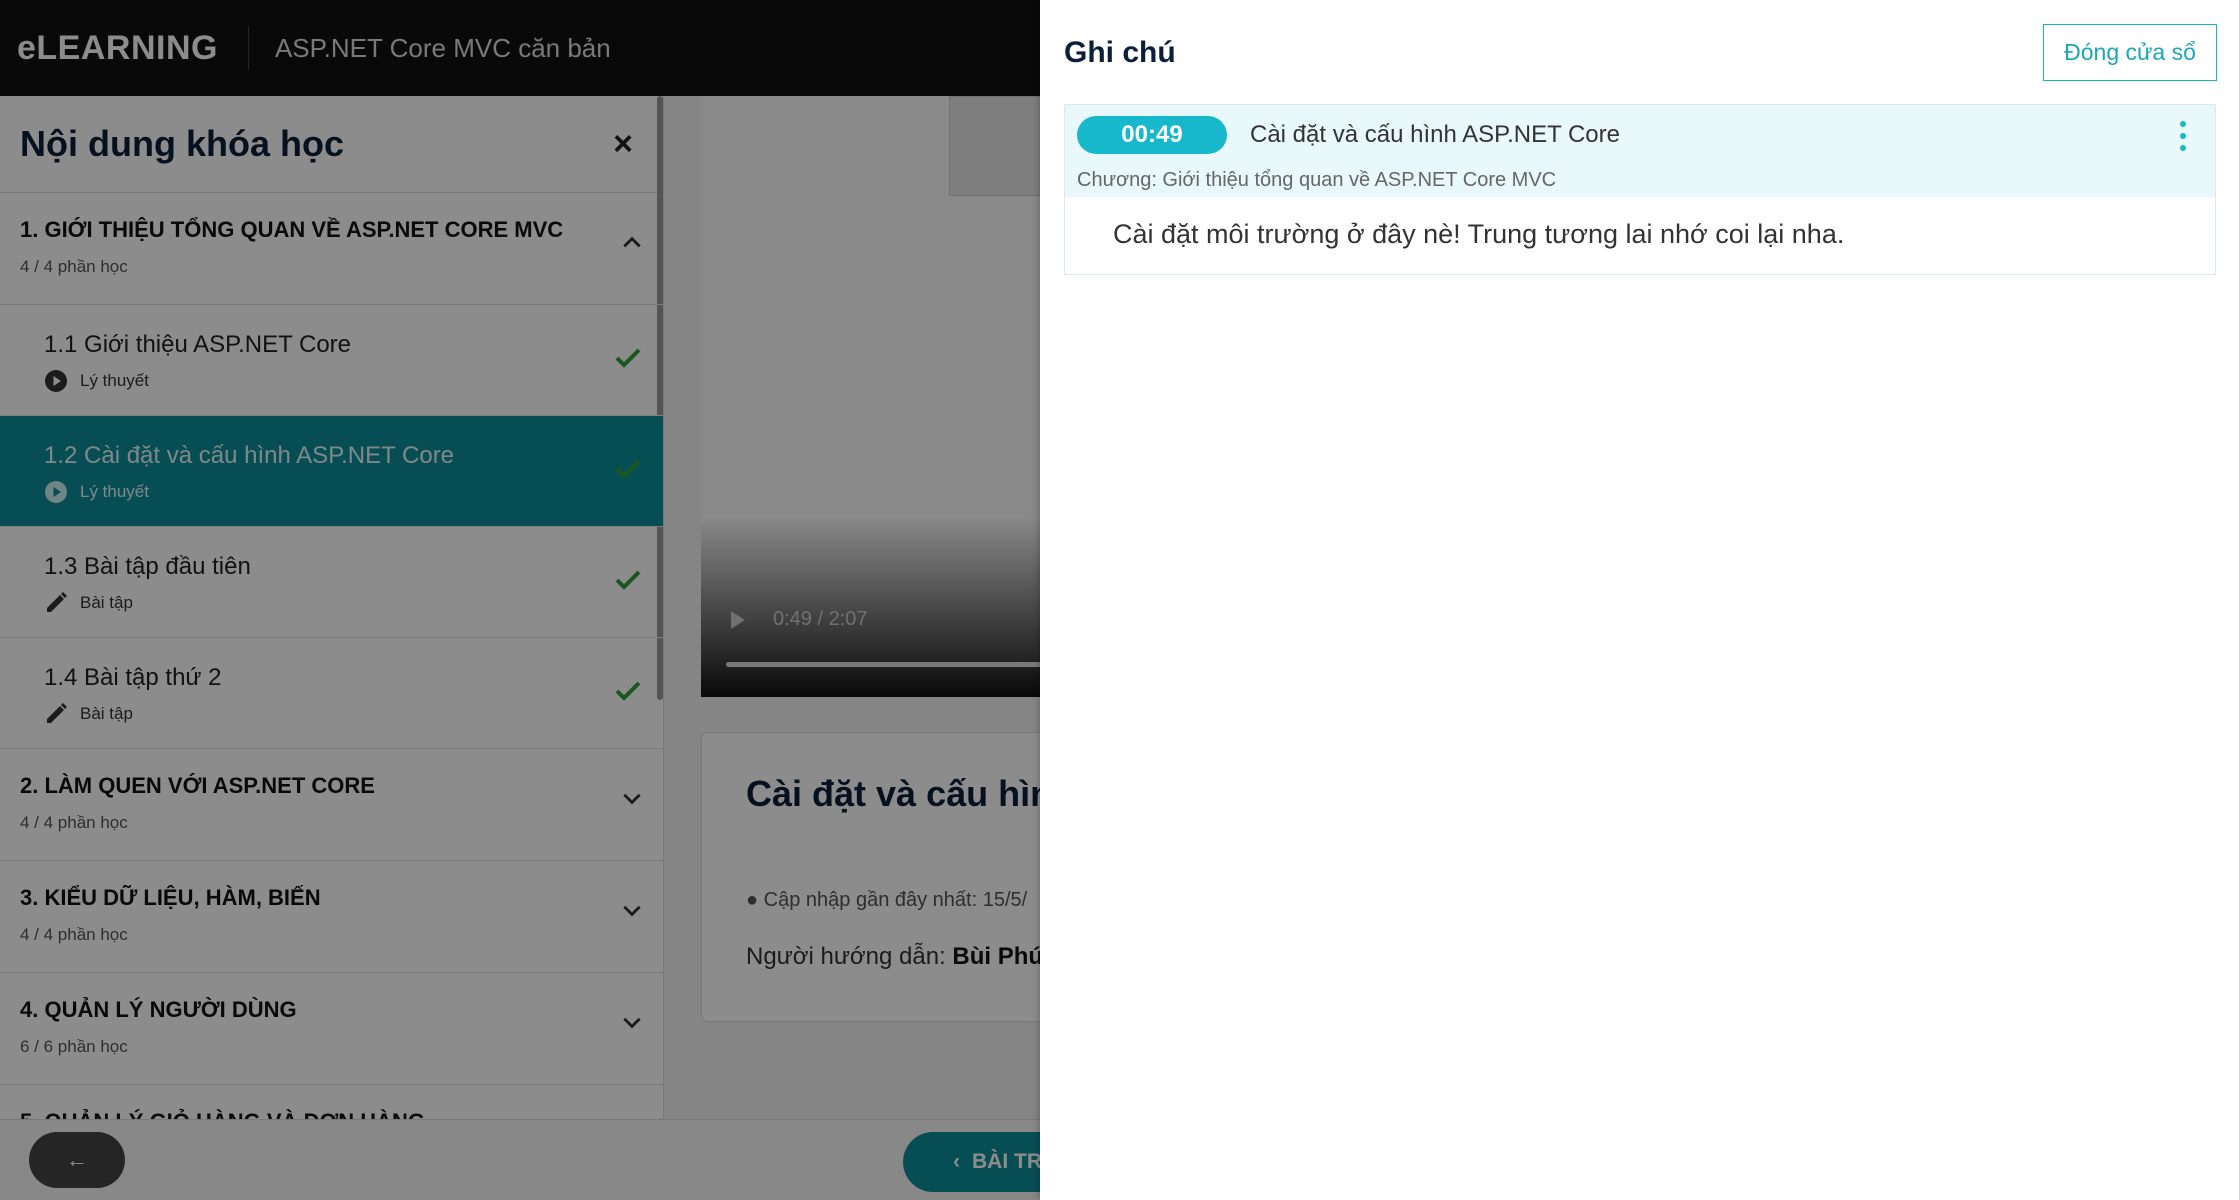  What do you see at coordinates (1435, 134) in the screenshot?
I see `note-lesson-title: Cài đặt và cấu hình ASP.NET Core` at bounding box center [1435, 134].